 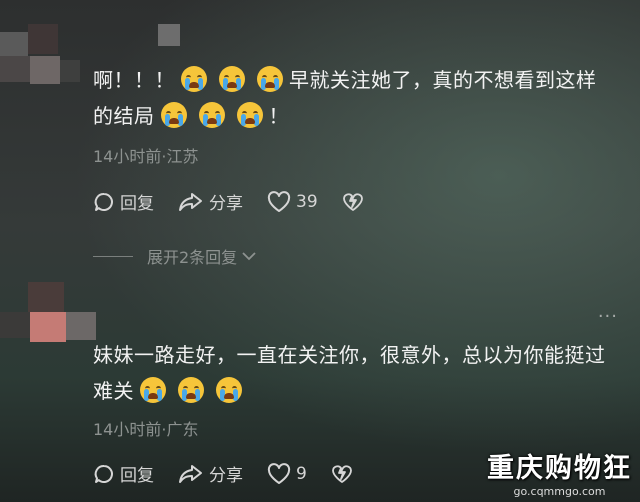 What do you see at coordinates (292, 201) in the screenshot?
I see `like-button: 39` at bounding box center [292, 201].